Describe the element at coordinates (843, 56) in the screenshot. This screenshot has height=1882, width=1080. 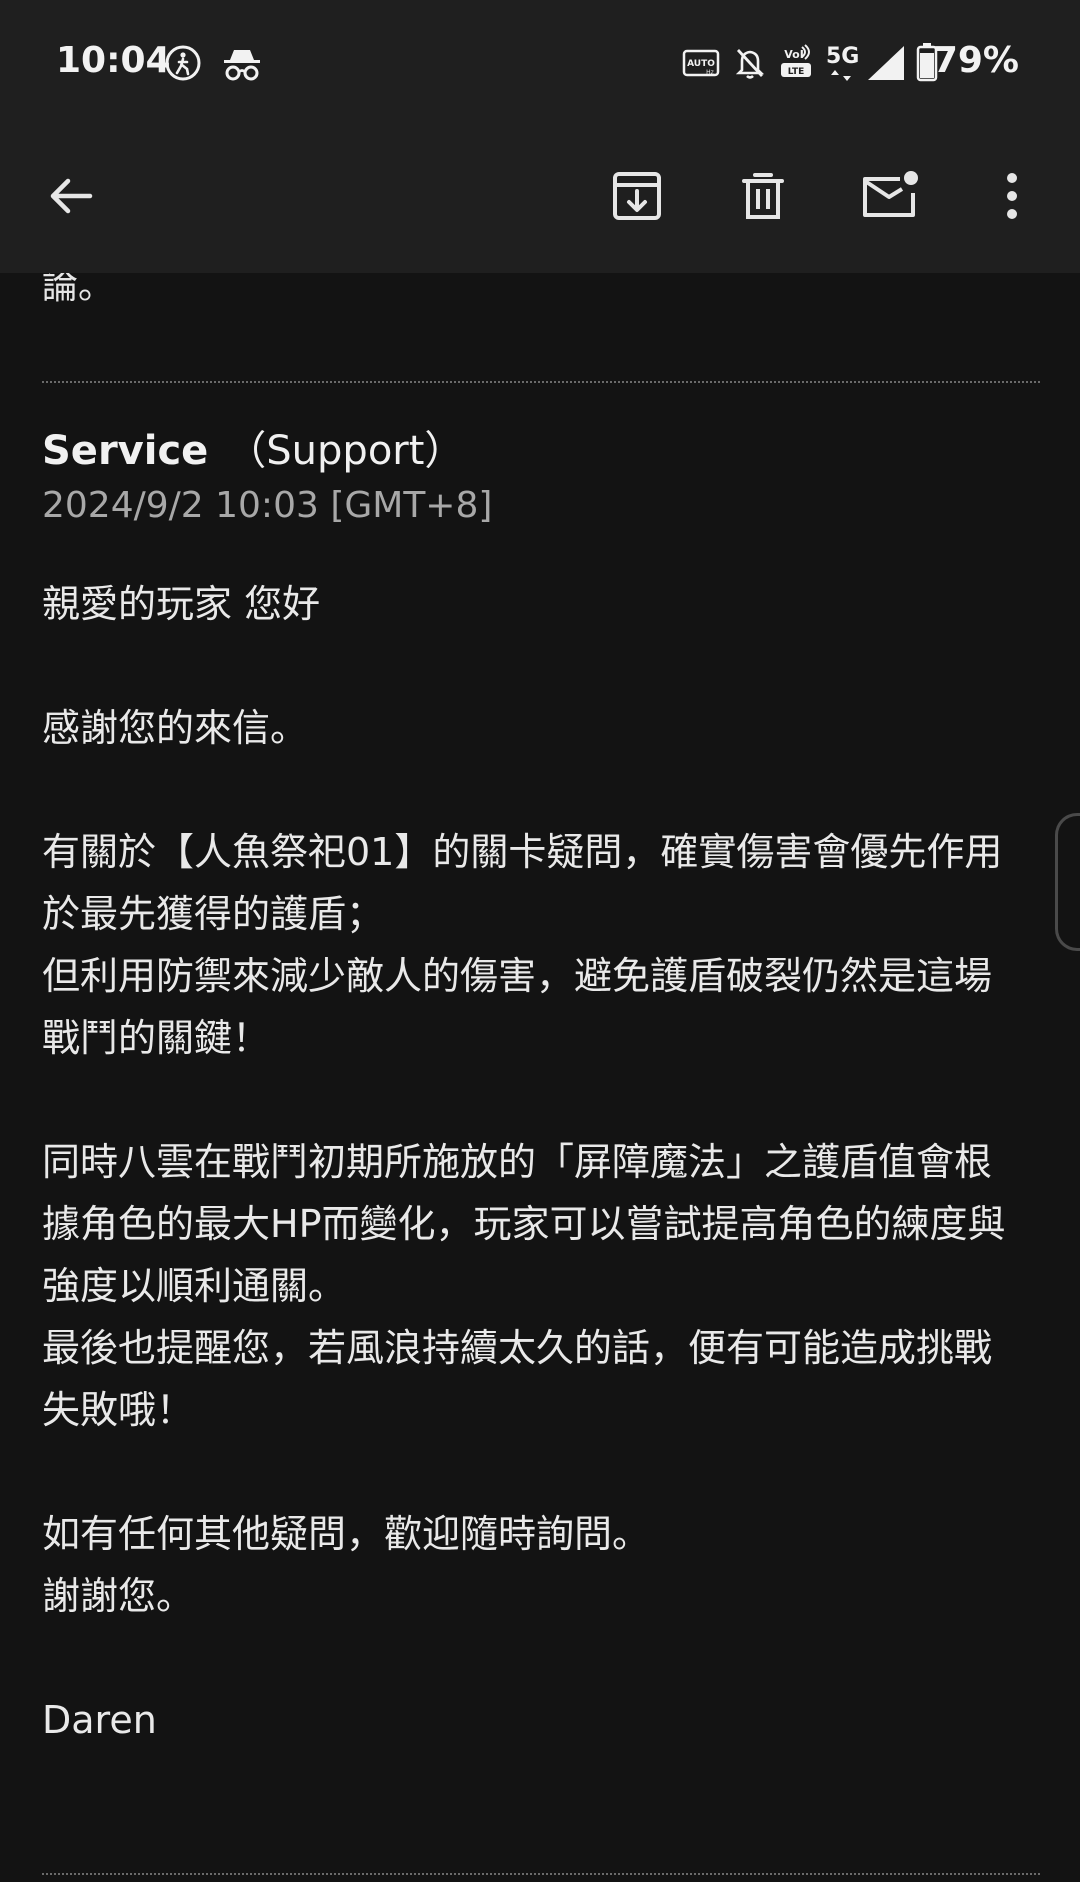
I see `network-type: 5G` at that location.